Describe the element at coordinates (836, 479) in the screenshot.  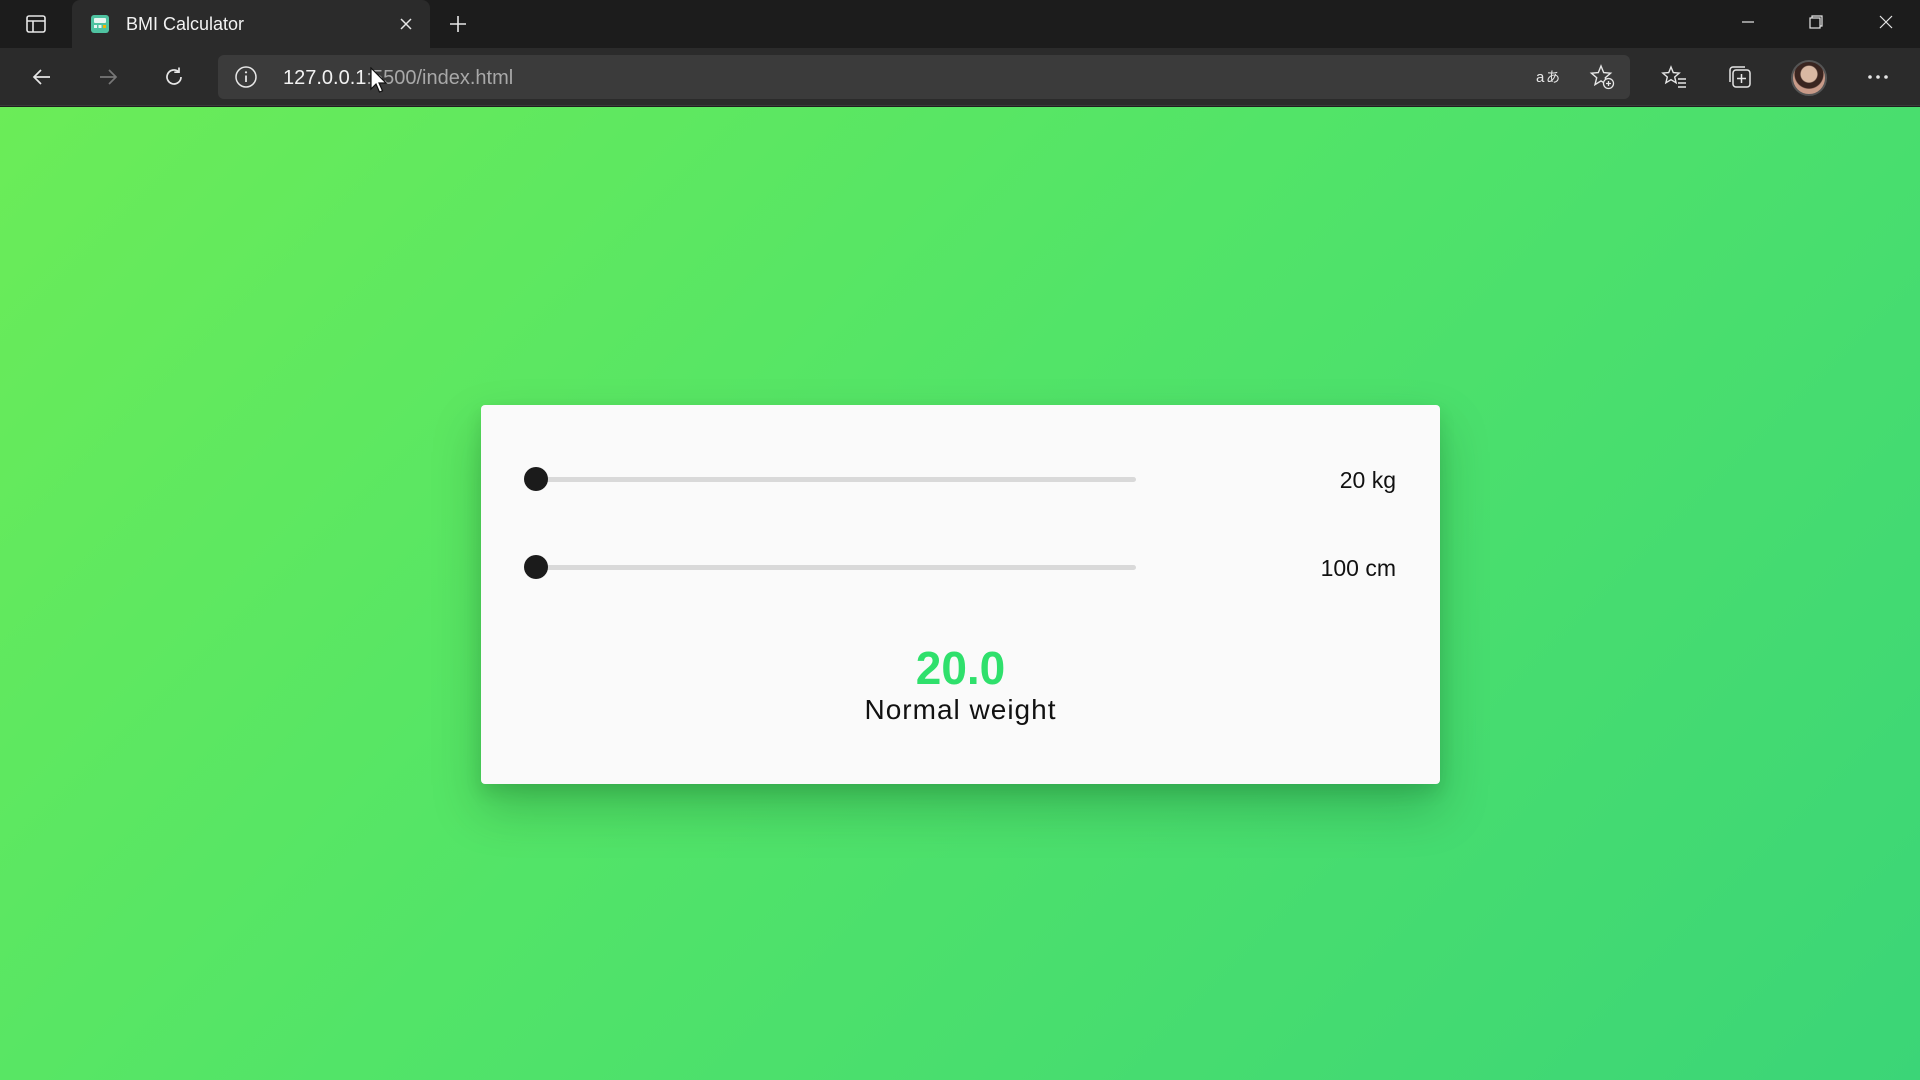
I see `weight-slider` at that location.